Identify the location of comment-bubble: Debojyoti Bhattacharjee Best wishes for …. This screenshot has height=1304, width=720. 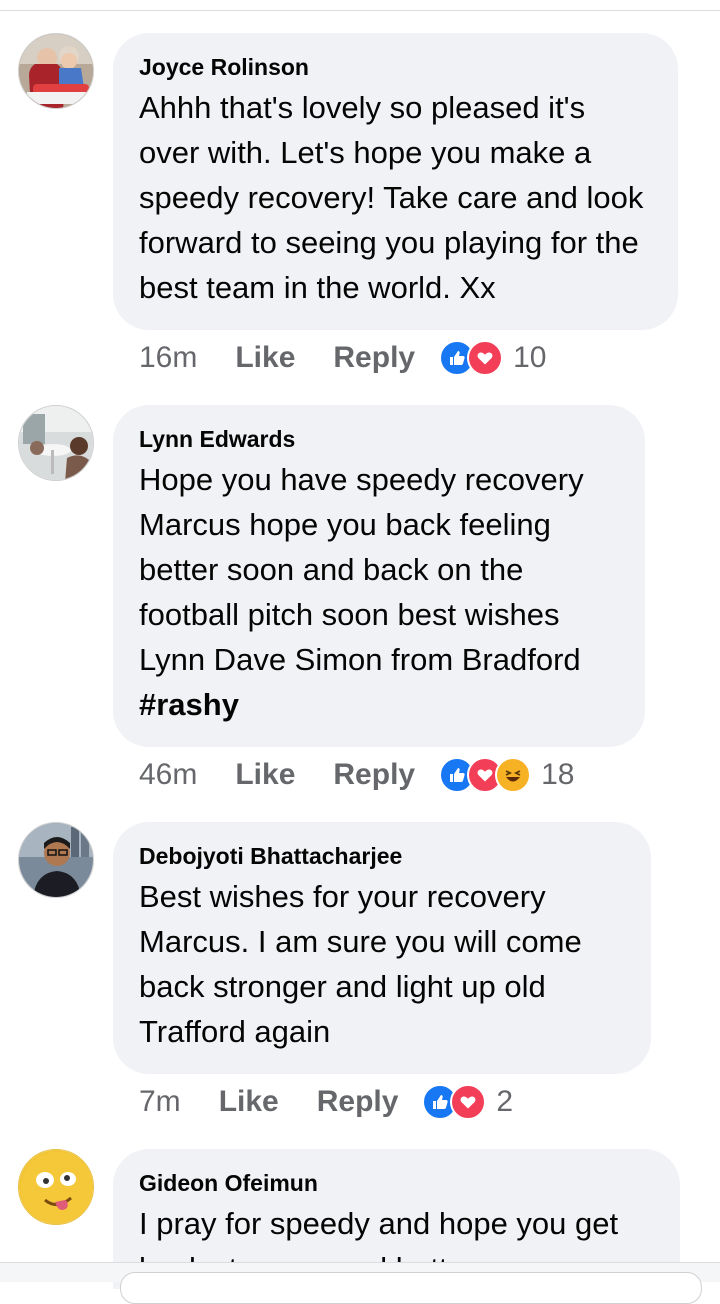
(382, 948).